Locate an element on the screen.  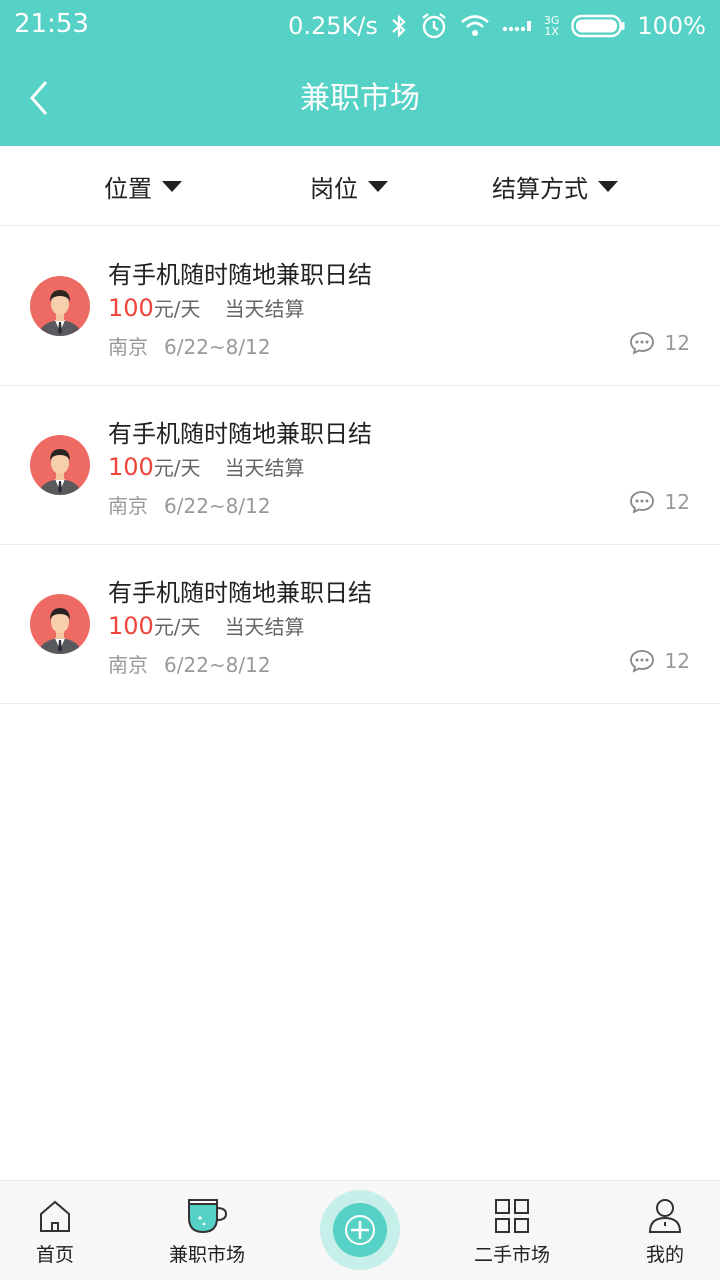
tab-label: 首页 is located at coordinates (54, 1255).